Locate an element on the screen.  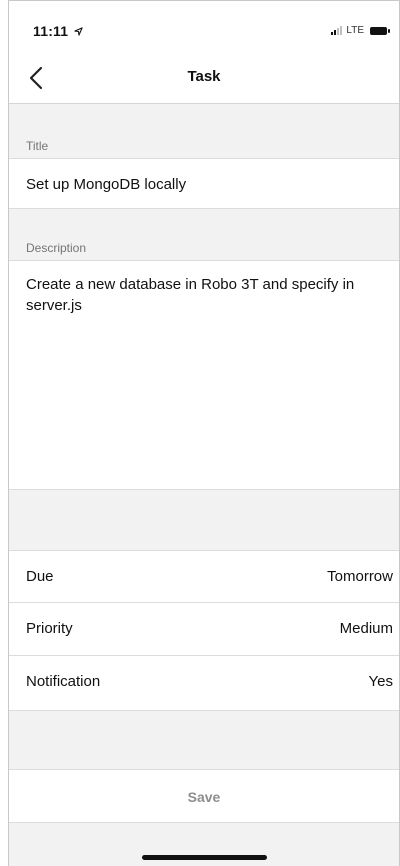
home-indicator is located at coordinates (204, 857).